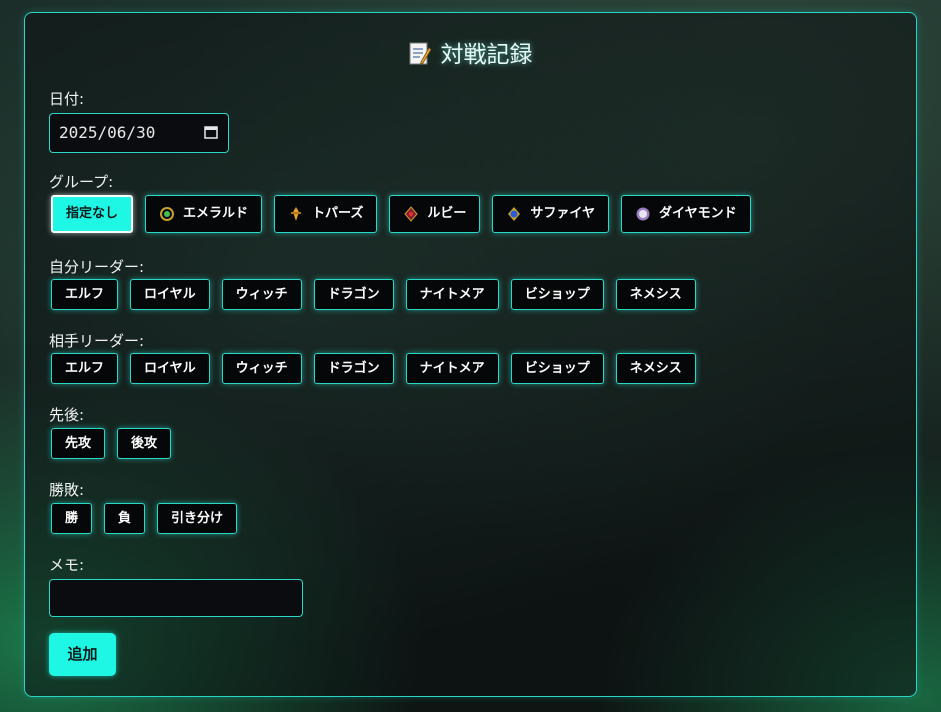 The image size is (941, 712). What do you see at coordinates (170, 294) in the screenshot?
I see `my-leader-option: ロイヤル` at bounding box center [170, 294].